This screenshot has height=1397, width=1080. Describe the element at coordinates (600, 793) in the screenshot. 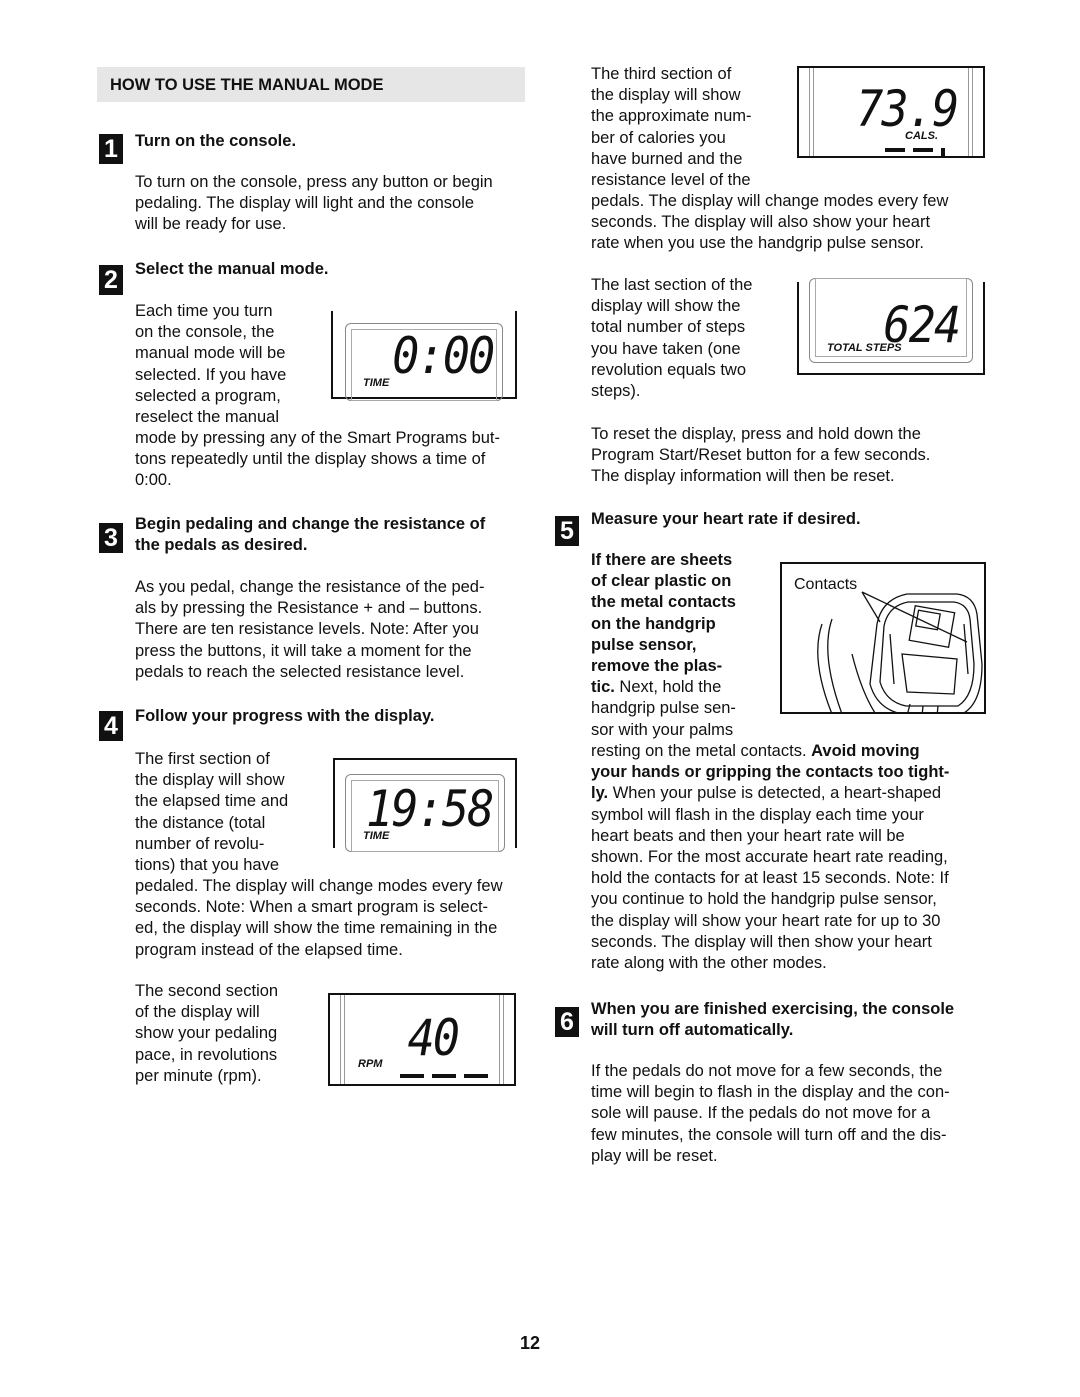

I see `bold-span: ly.` at that location.